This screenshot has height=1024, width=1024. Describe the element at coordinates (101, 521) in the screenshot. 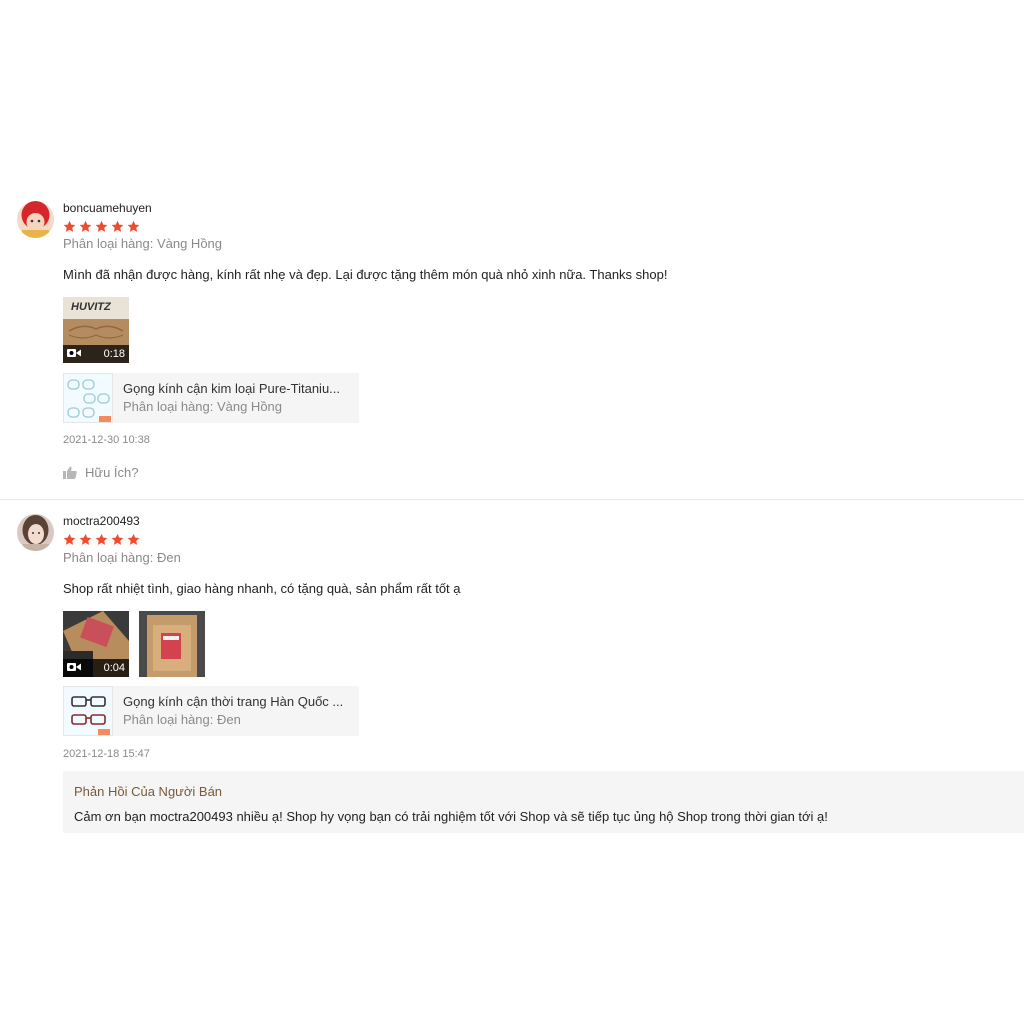

I see `reviewer-username: moctra200493` at that location.